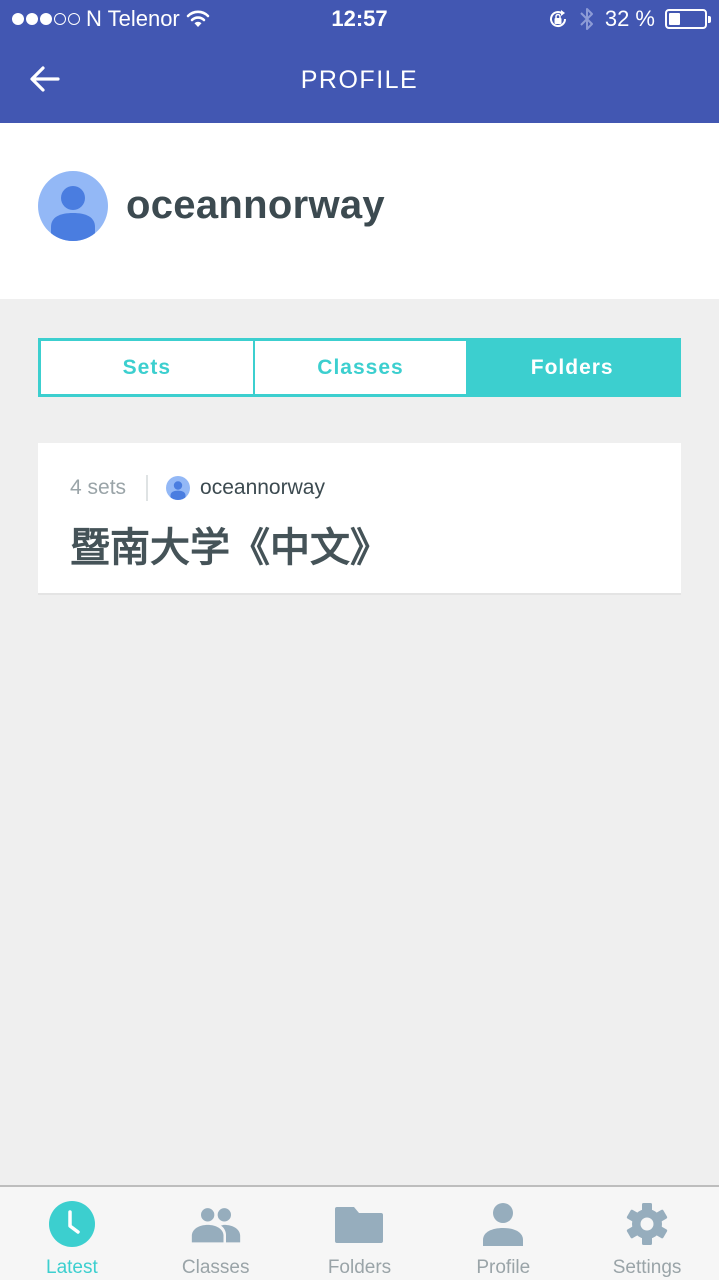 Image resolution: width=719 pixels, height=1280 pixels. I want to click on status-right: 32 %, so click(629, 19).